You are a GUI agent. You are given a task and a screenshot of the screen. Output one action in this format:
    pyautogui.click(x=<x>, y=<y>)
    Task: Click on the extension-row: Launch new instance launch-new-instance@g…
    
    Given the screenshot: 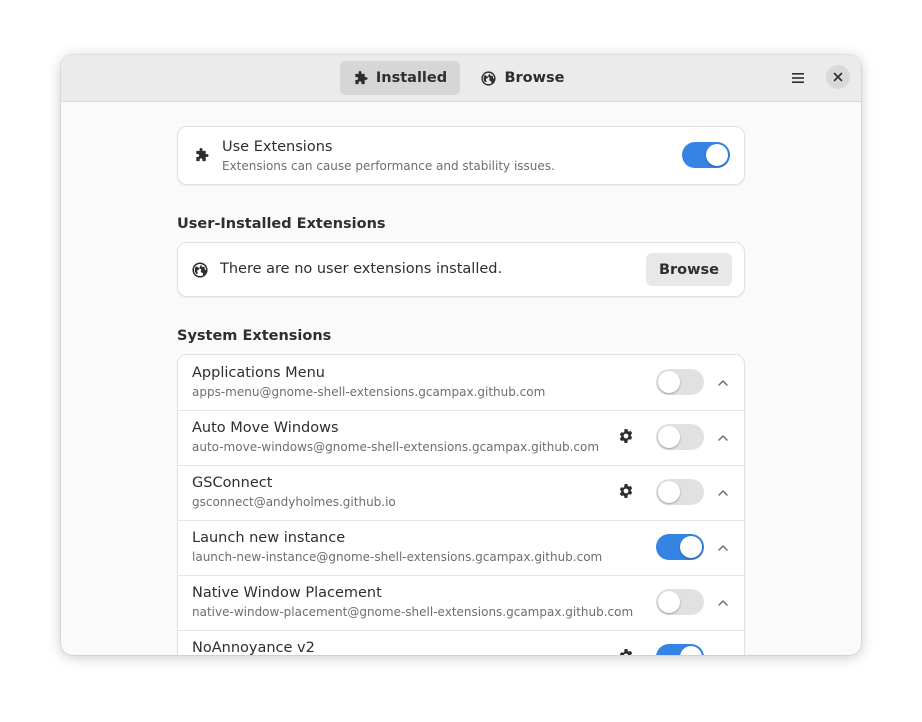 What is the action you would take?
    pyautogui.click(x=461, y=548)
    